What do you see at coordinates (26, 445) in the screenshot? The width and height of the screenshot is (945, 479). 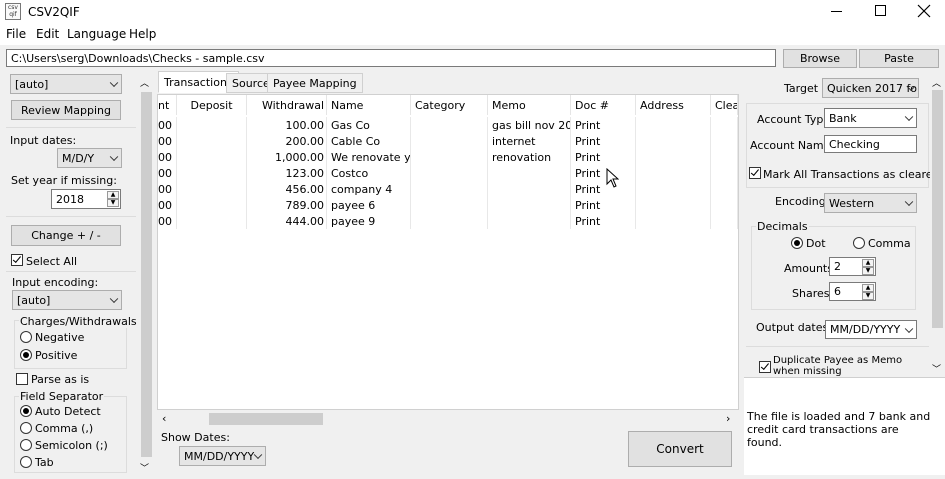 I see `semicolon-sep-radio` at bounding box center [26, 445].